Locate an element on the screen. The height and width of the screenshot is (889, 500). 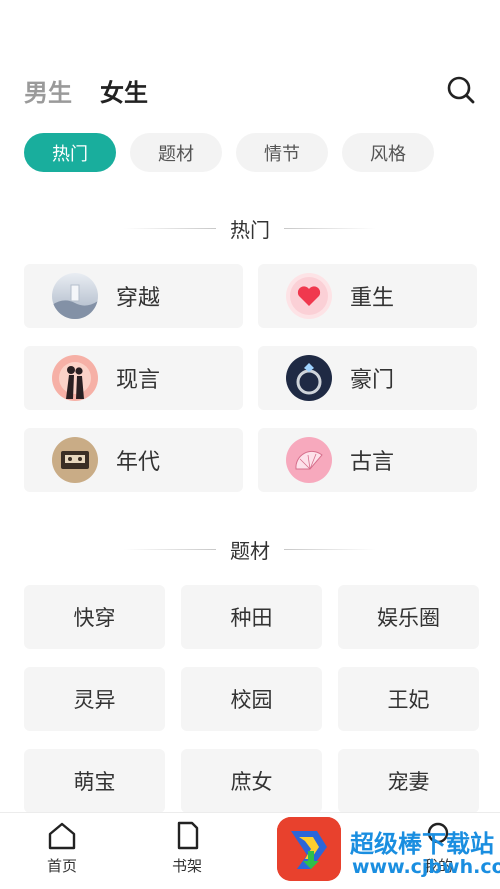
search-icon is located at coordinates (461, 90).